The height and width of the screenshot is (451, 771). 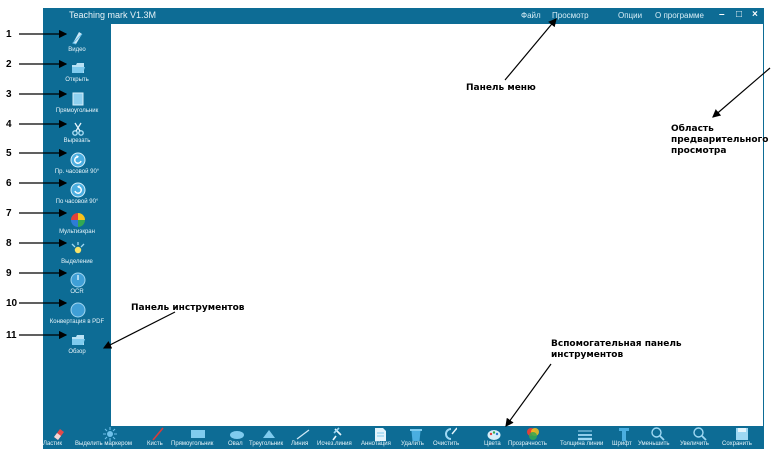 I want to click on ocr-icon, so click(x=78, y=280).